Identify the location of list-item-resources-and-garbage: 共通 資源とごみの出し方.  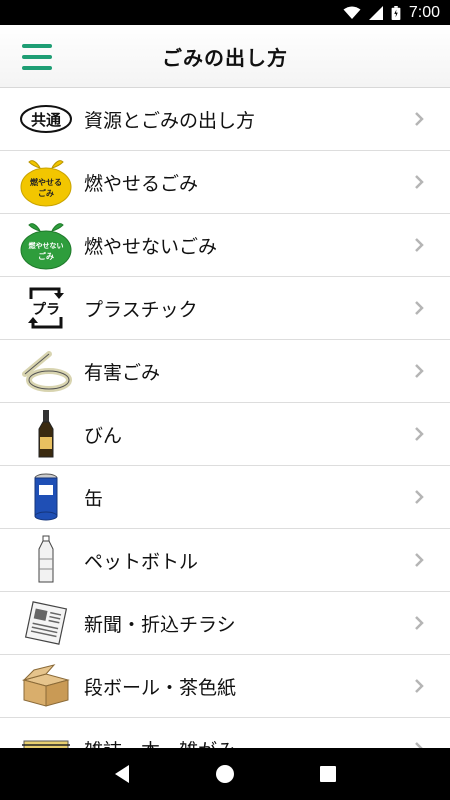
(225, 119).